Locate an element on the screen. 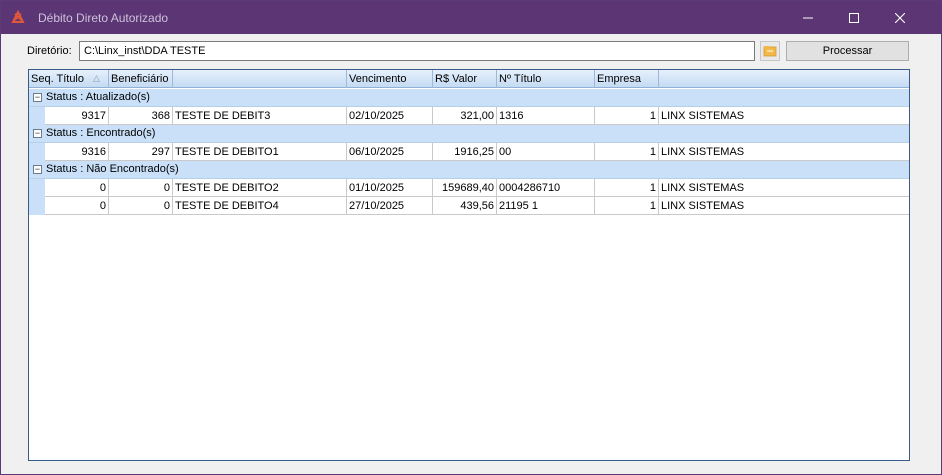  browse-folder-button is located at coordinates (770, 51).